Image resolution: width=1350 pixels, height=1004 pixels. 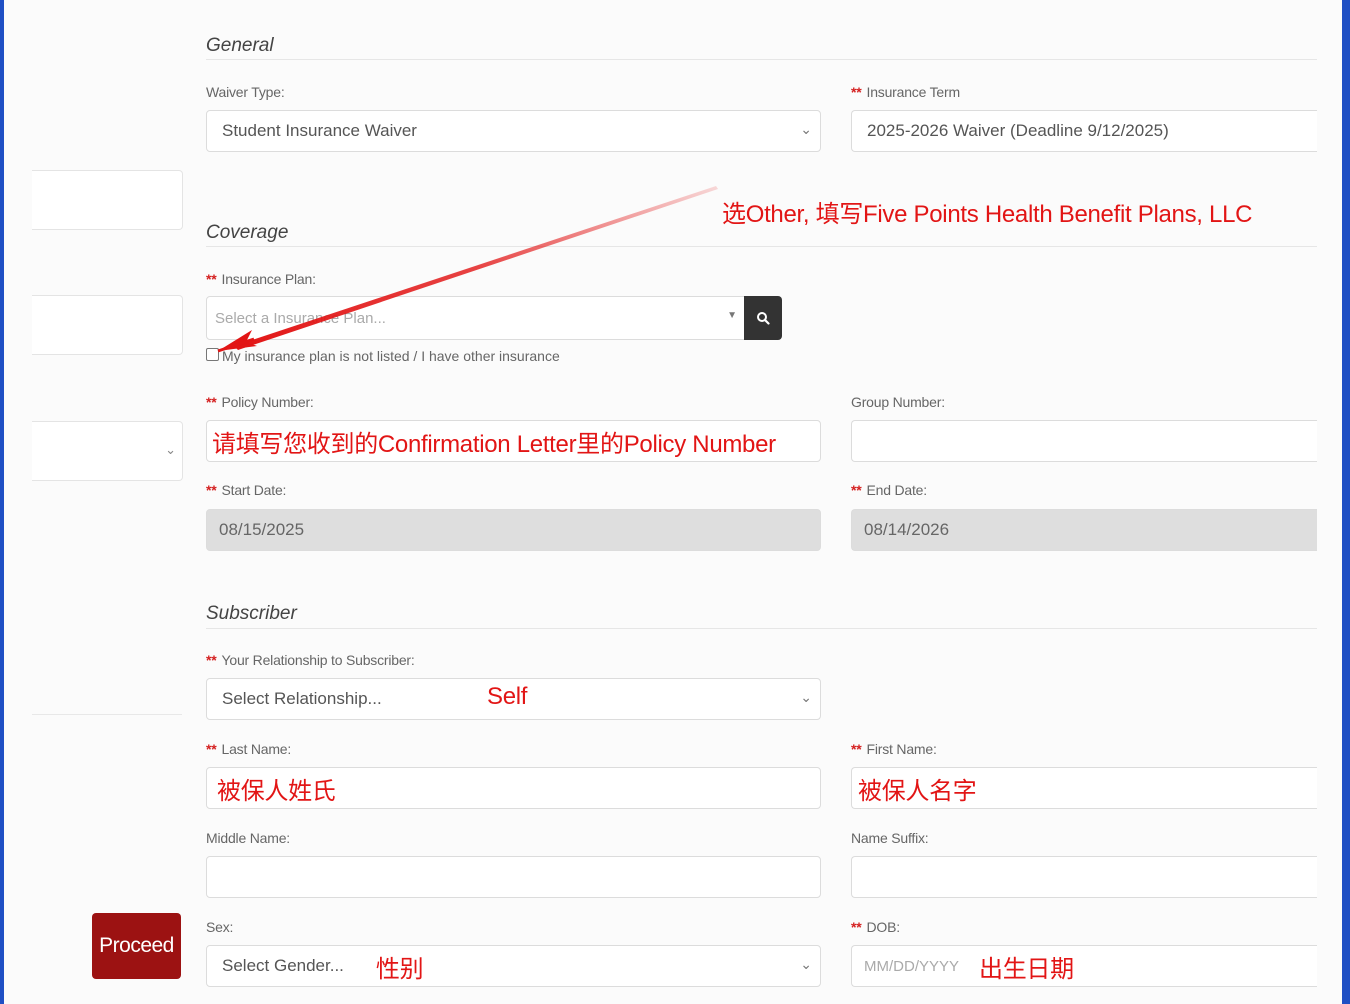 I want to click on sex-label: Sex:, so click(x=220, y=927).